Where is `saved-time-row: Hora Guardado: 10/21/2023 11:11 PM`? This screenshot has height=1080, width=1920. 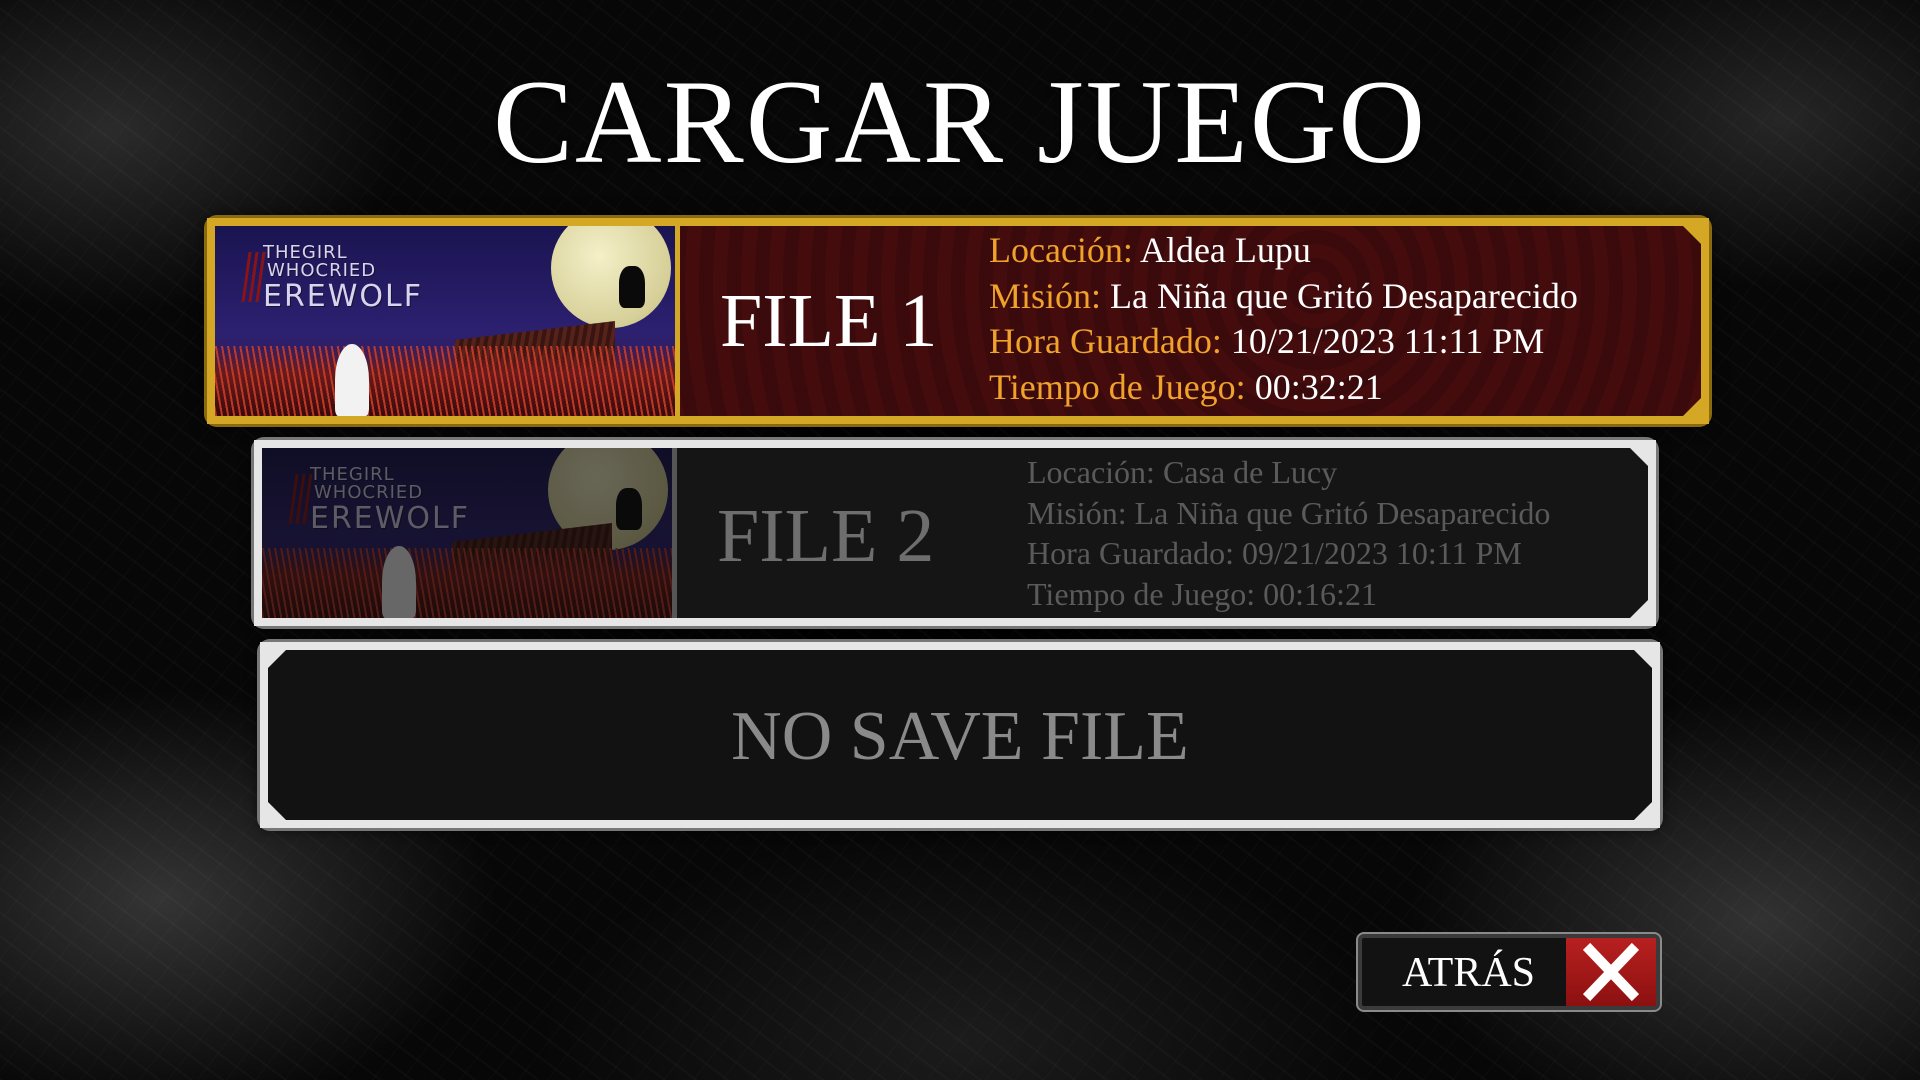 saved-time-row: Hora Guardado: 10/21/2023 11:11 PM is located at coordinates (1267, 341).